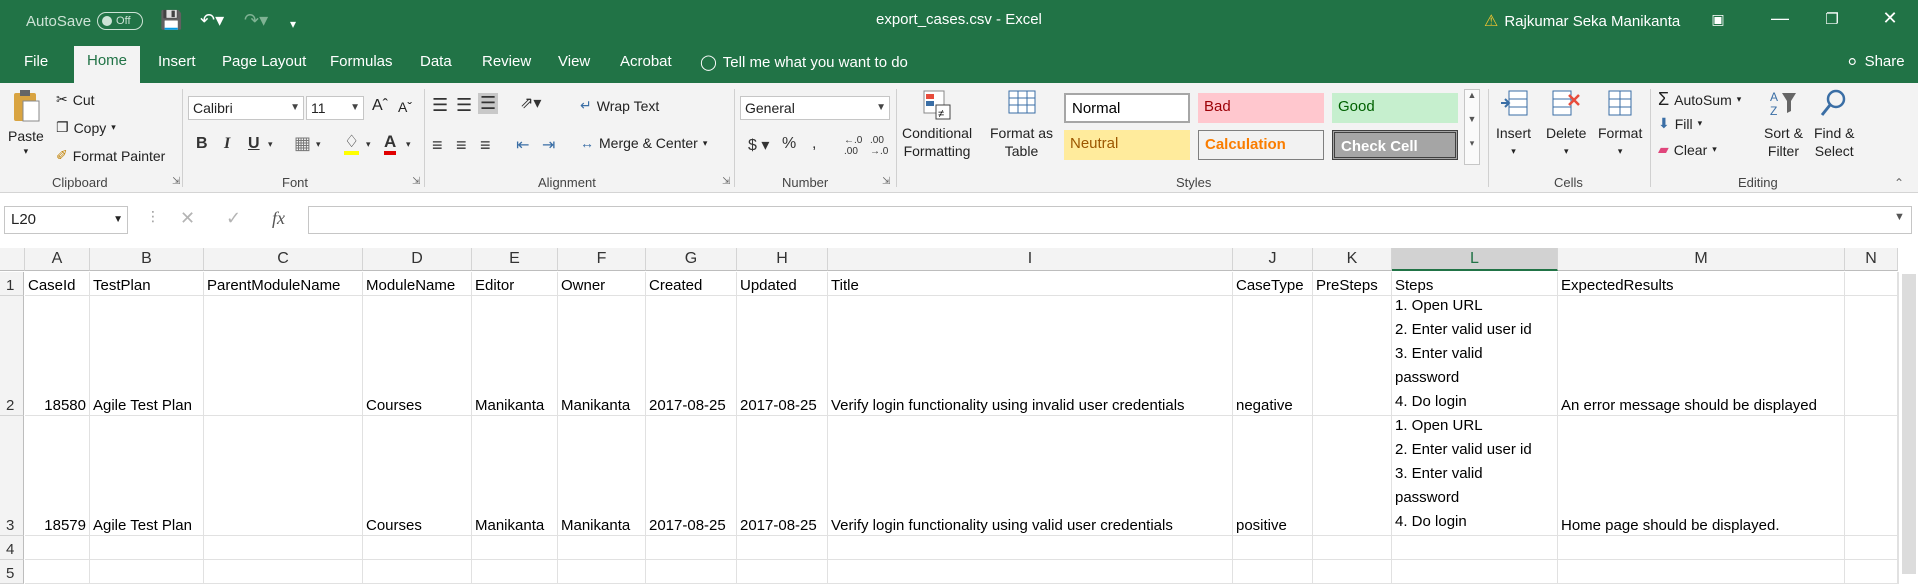  What do you see at coordinates (515, 356) in the screenshot?
I see `cell-e2: Manikanta` at bounding box center [515, 356].